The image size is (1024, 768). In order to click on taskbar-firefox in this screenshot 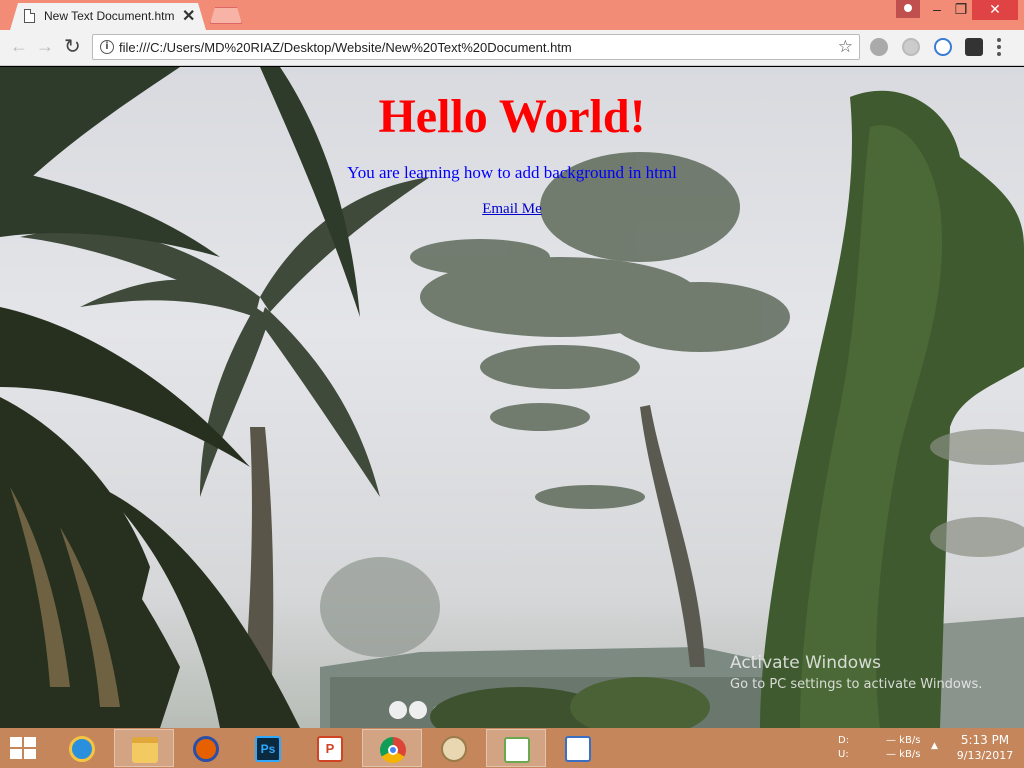, I will do `click(206, 748)`.